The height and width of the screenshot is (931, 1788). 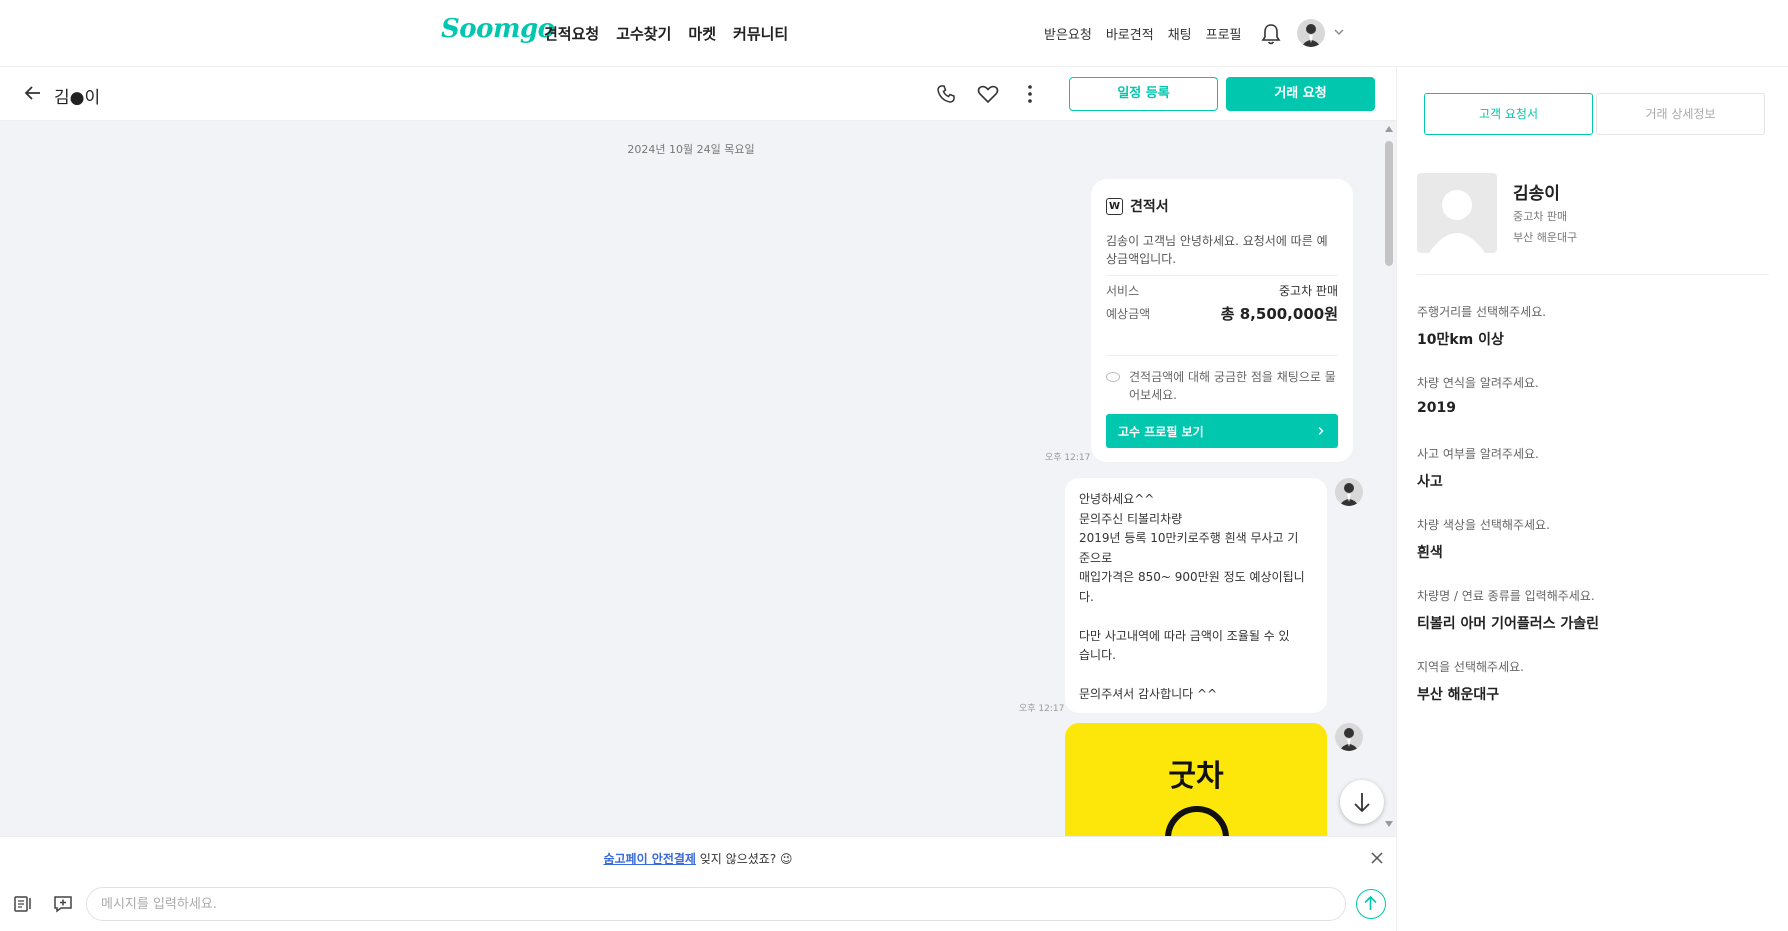 I want to click on chat-scrollbar, so click(x=1389, y=478).